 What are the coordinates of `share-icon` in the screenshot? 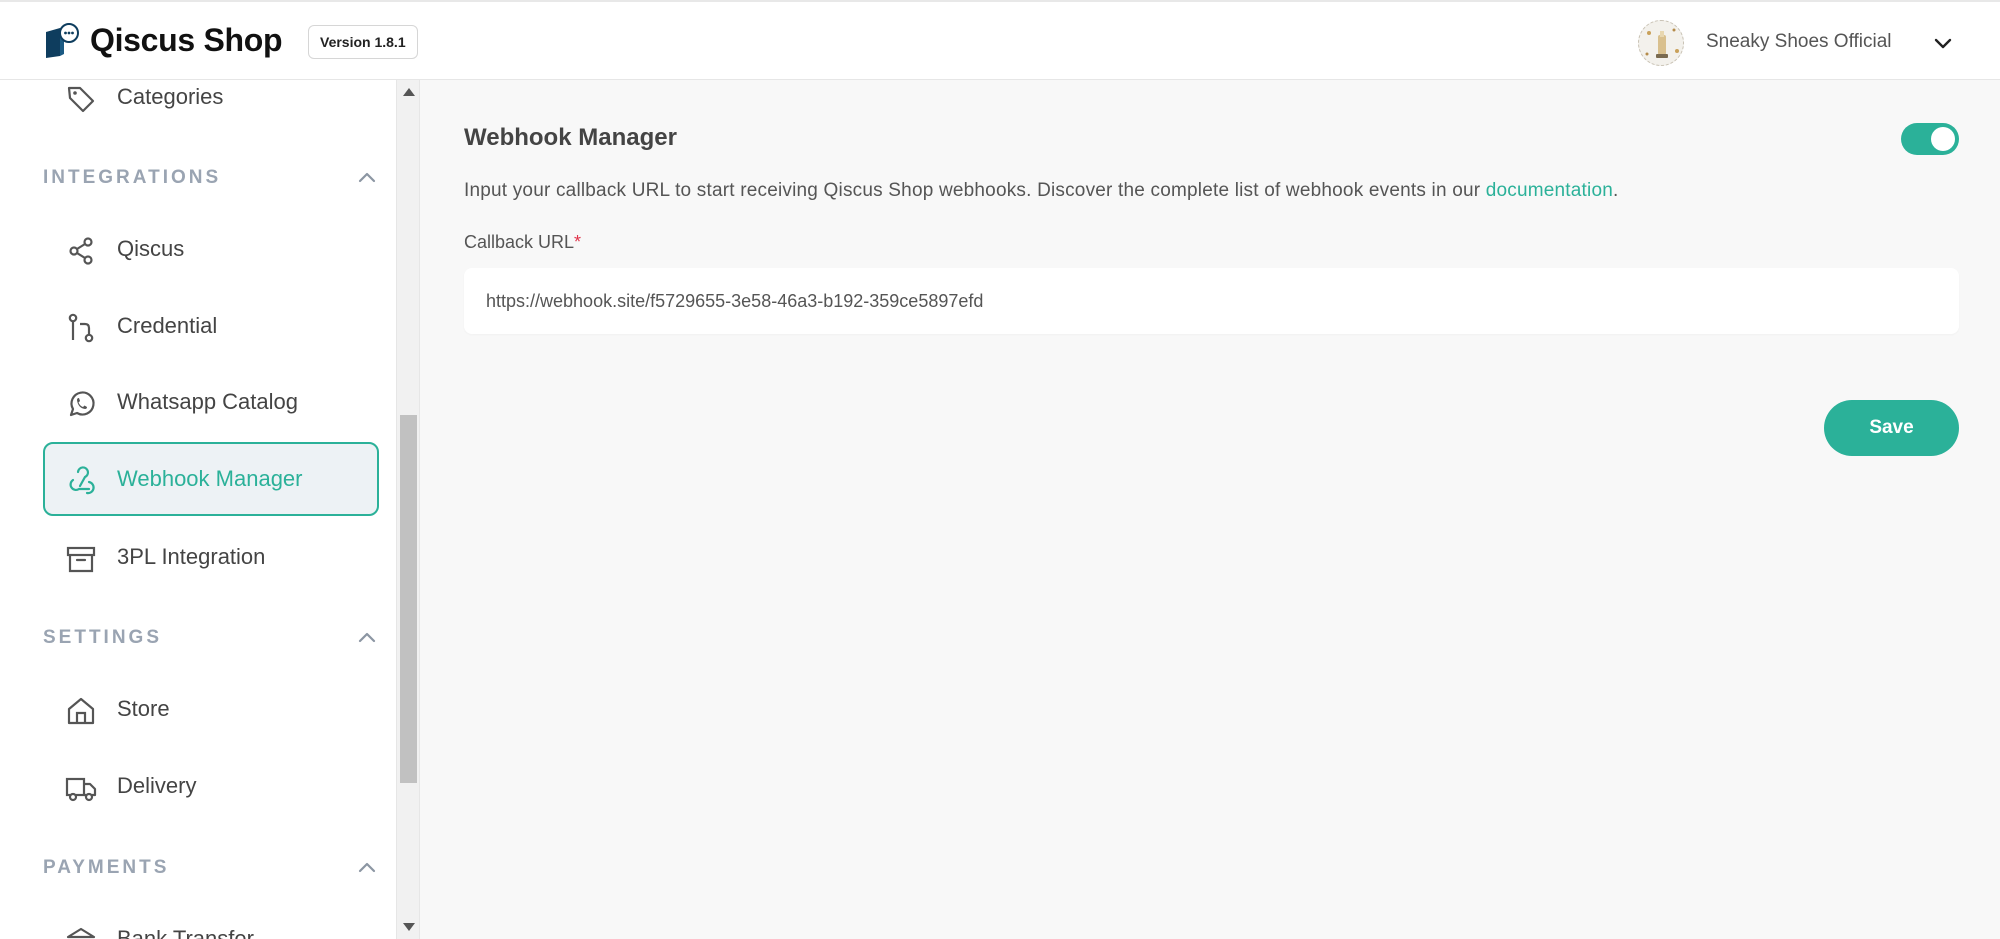 It's located at (81, 251).